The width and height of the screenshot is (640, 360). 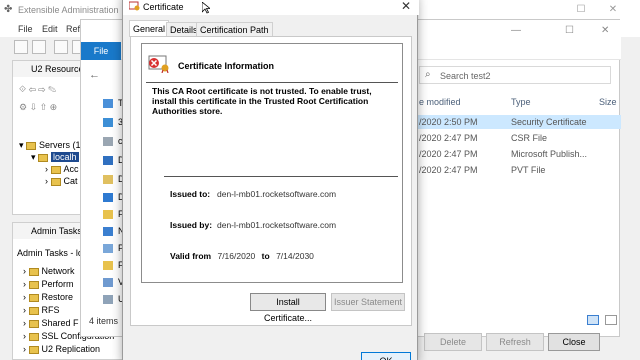 I want to click on nav-item: 3, so click(x=113, y=122).